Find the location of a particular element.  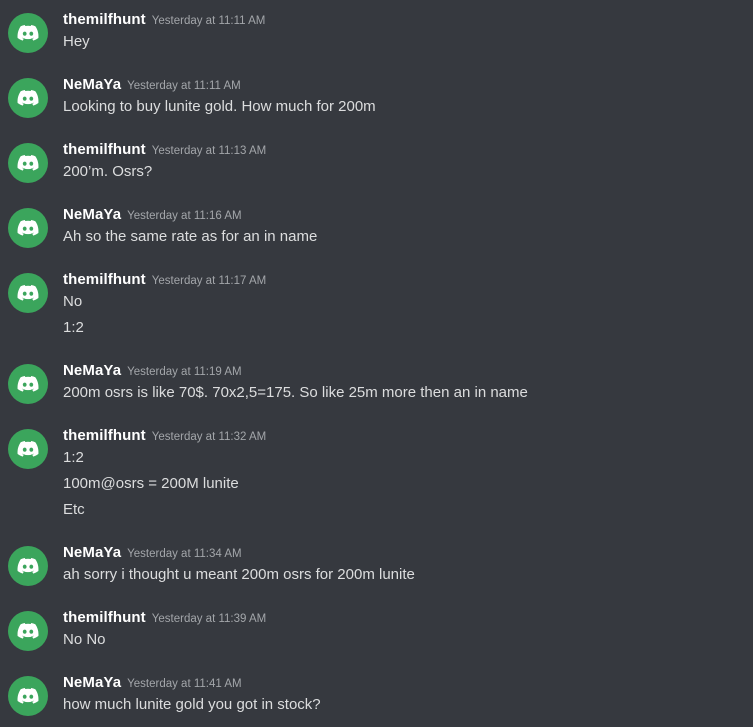

message-text: how much lunite gold you got in stock? is located at coordinates (192, 704).